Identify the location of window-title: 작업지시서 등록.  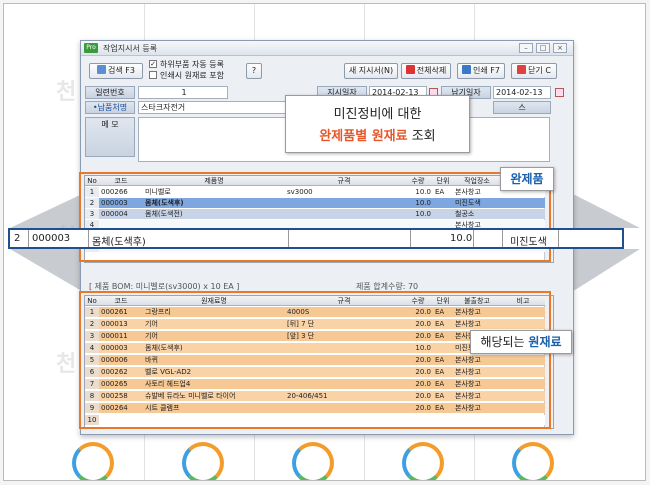
(130, 48).